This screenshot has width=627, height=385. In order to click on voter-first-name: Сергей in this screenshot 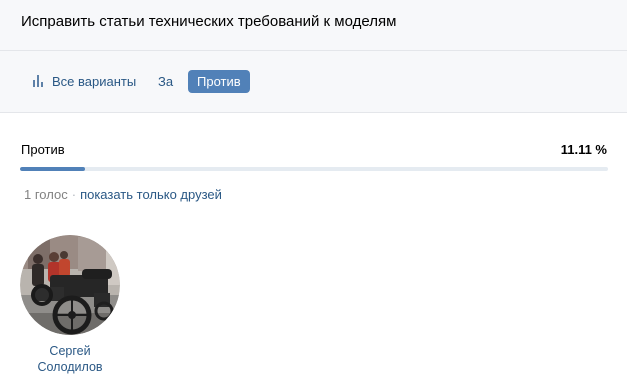, I will do `click(70, 351)`.